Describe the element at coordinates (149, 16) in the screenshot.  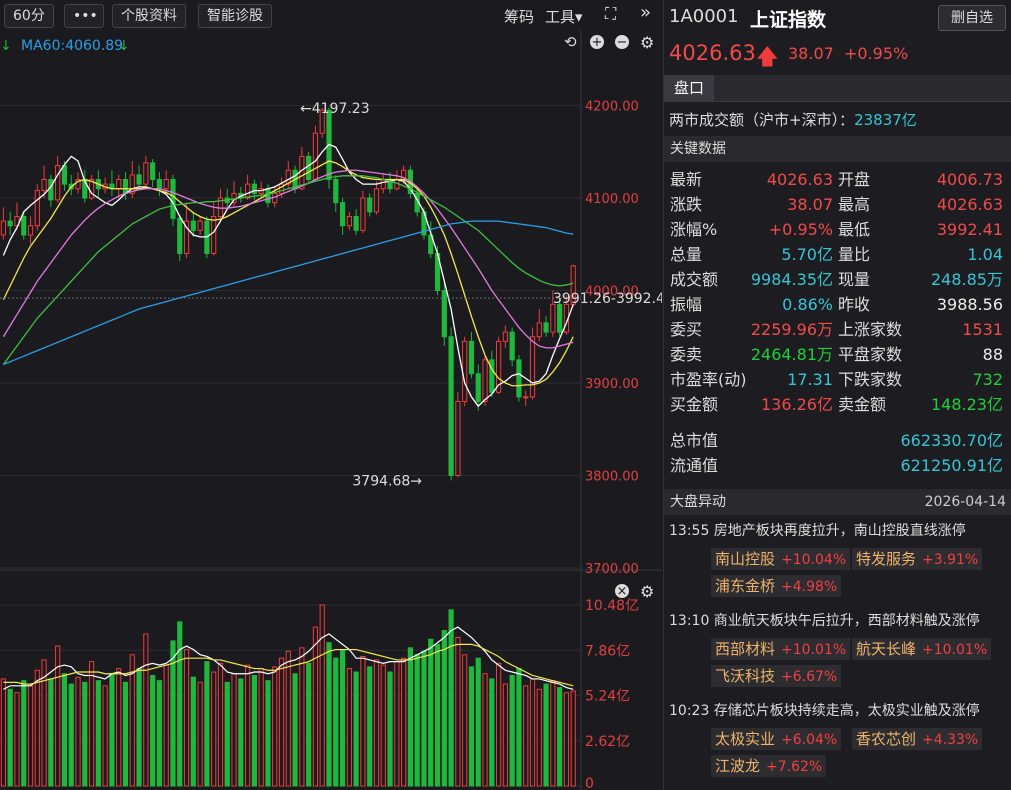
I see `stock-info-button: 个股资料` at that location.